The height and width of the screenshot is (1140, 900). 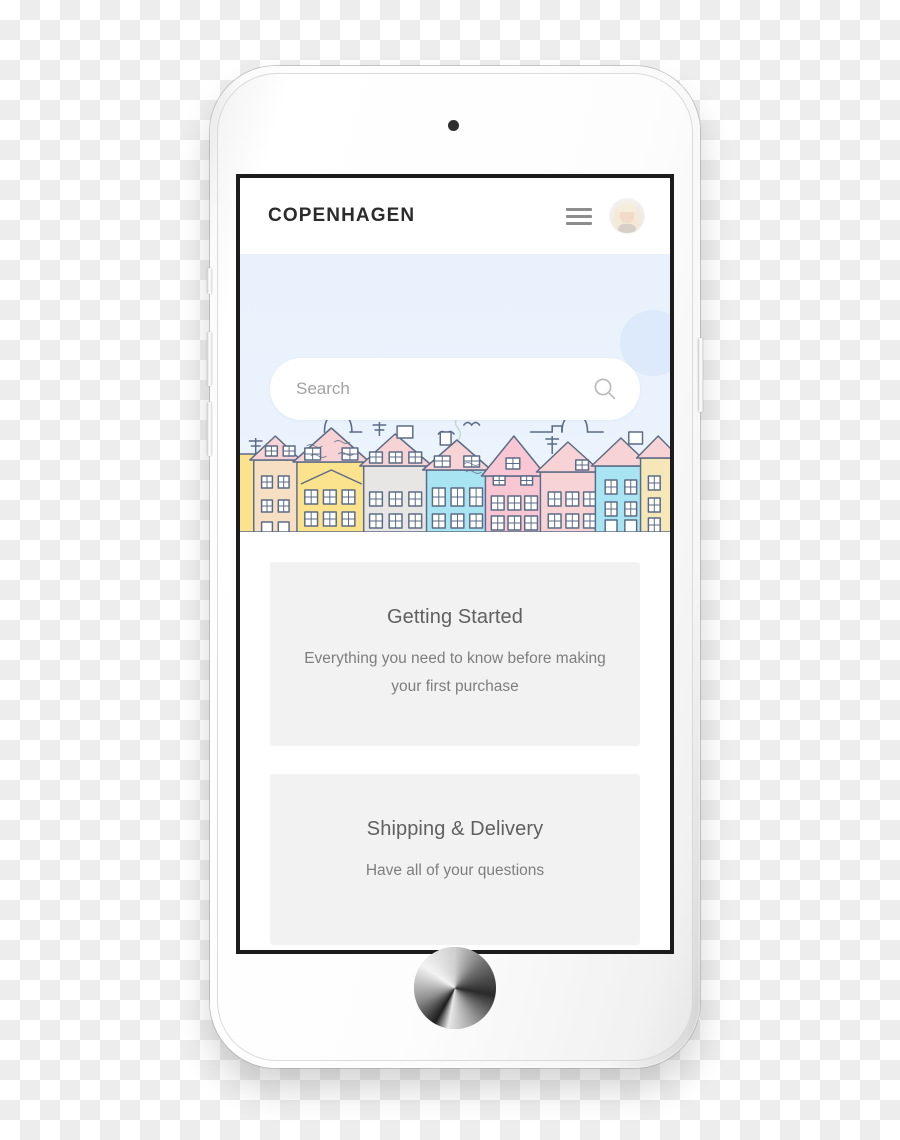 I want to click on search-bar, so click(x=455, y=389).